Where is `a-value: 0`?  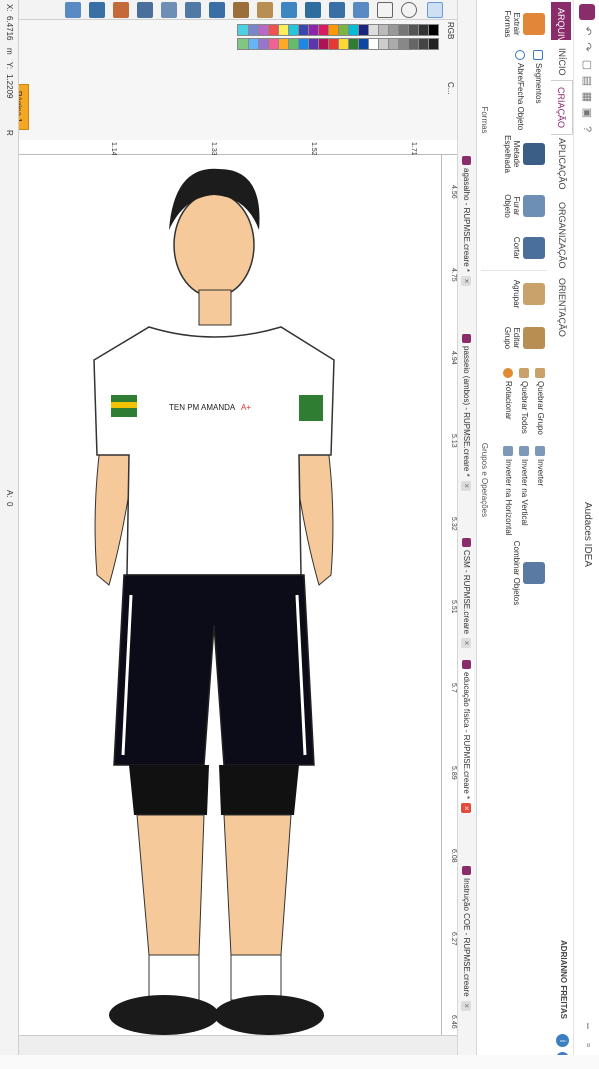
a-value: 0 is located at coordinates (9, 504).